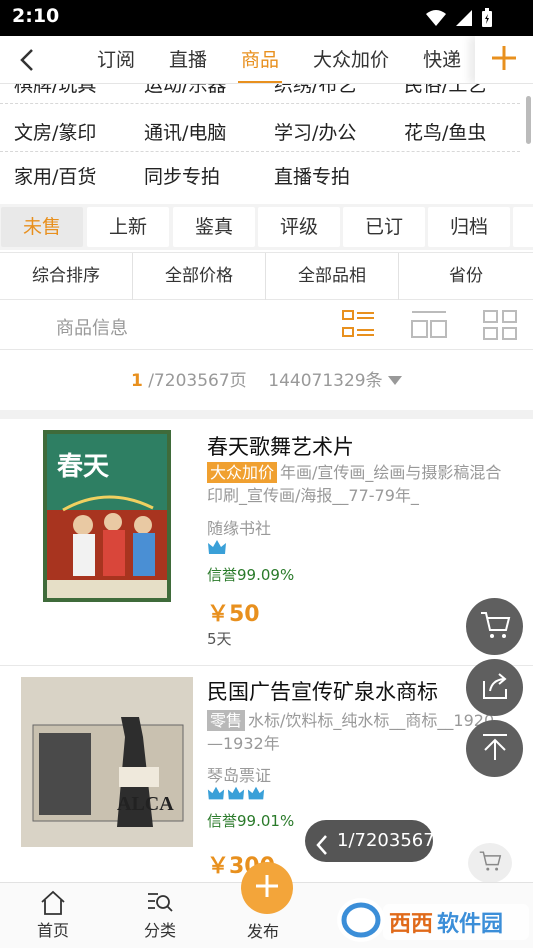 Image resolution: width=533 pixels, height=948 pixels. Describe the element at coordinates (487, 20) in the screenshot. I see `battery-icon` at that location.